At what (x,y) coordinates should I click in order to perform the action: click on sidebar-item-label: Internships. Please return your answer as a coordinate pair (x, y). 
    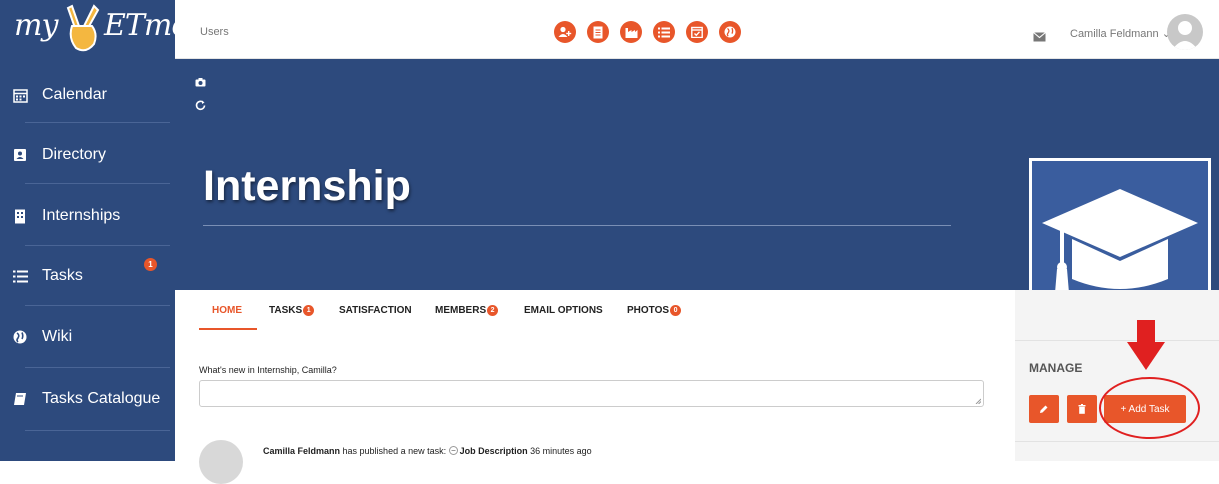
    Looking at the image, I should click on (81, 215).